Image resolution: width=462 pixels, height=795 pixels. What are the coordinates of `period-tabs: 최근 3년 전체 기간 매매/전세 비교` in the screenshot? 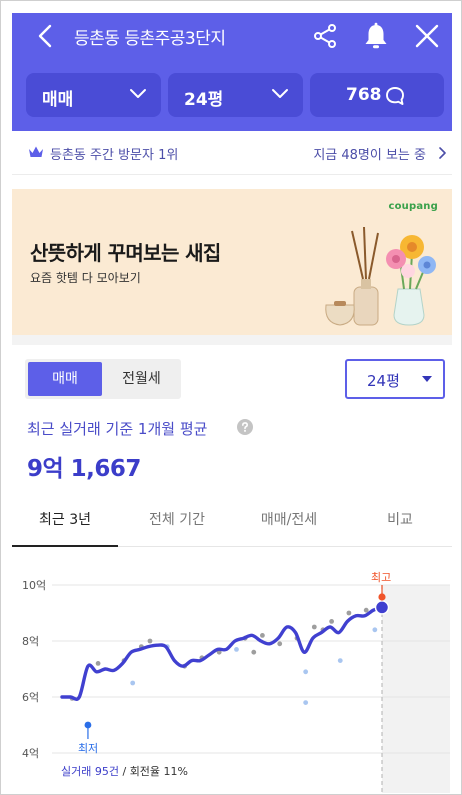 It's located at (232, 522).